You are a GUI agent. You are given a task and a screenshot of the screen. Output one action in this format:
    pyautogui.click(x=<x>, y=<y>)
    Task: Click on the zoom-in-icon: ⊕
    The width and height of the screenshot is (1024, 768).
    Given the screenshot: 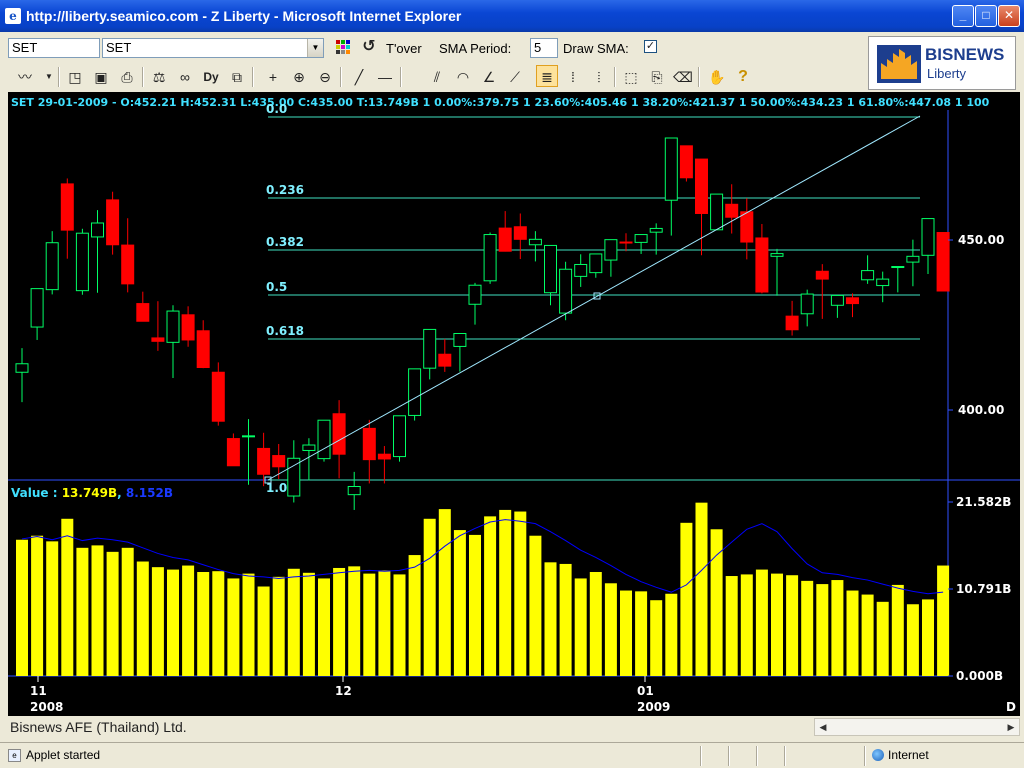 What is the action you would take?
    pyautogui.click(x=299, y=77)
    